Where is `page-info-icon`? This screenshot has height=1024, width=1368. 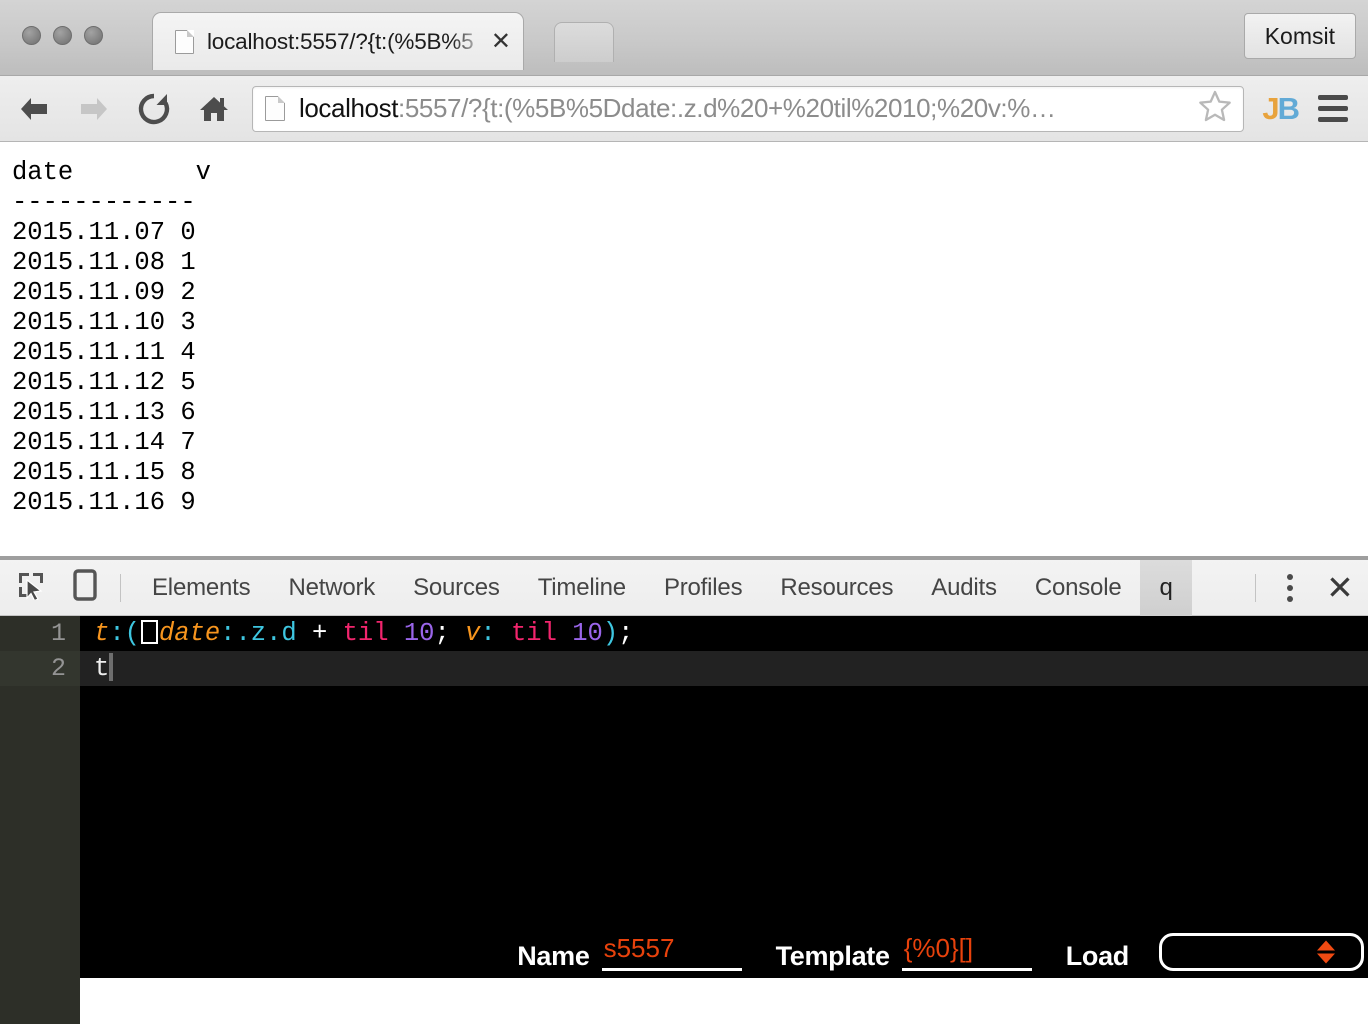 page-info-icon is located at coordinates (275, 108).